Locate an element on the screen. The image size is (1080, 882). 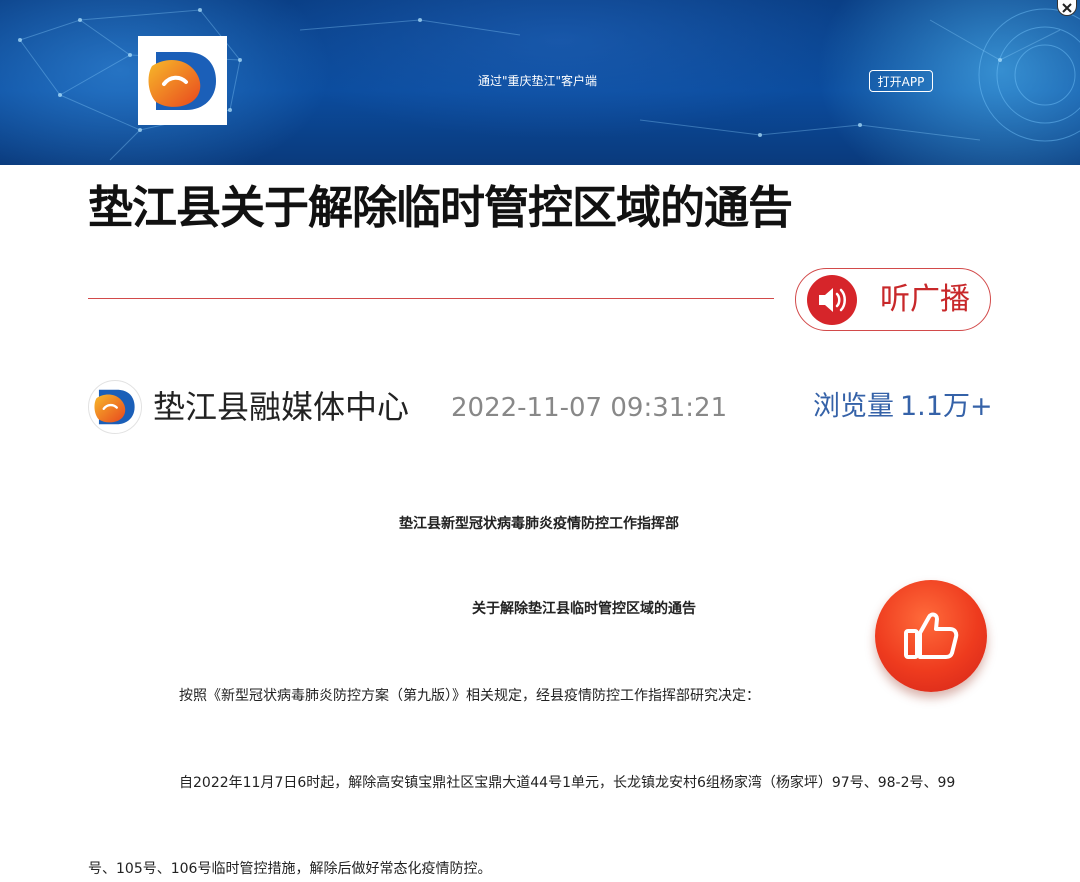
listen-broadcast-button: 听广播 is located at coordinates (893, 299).